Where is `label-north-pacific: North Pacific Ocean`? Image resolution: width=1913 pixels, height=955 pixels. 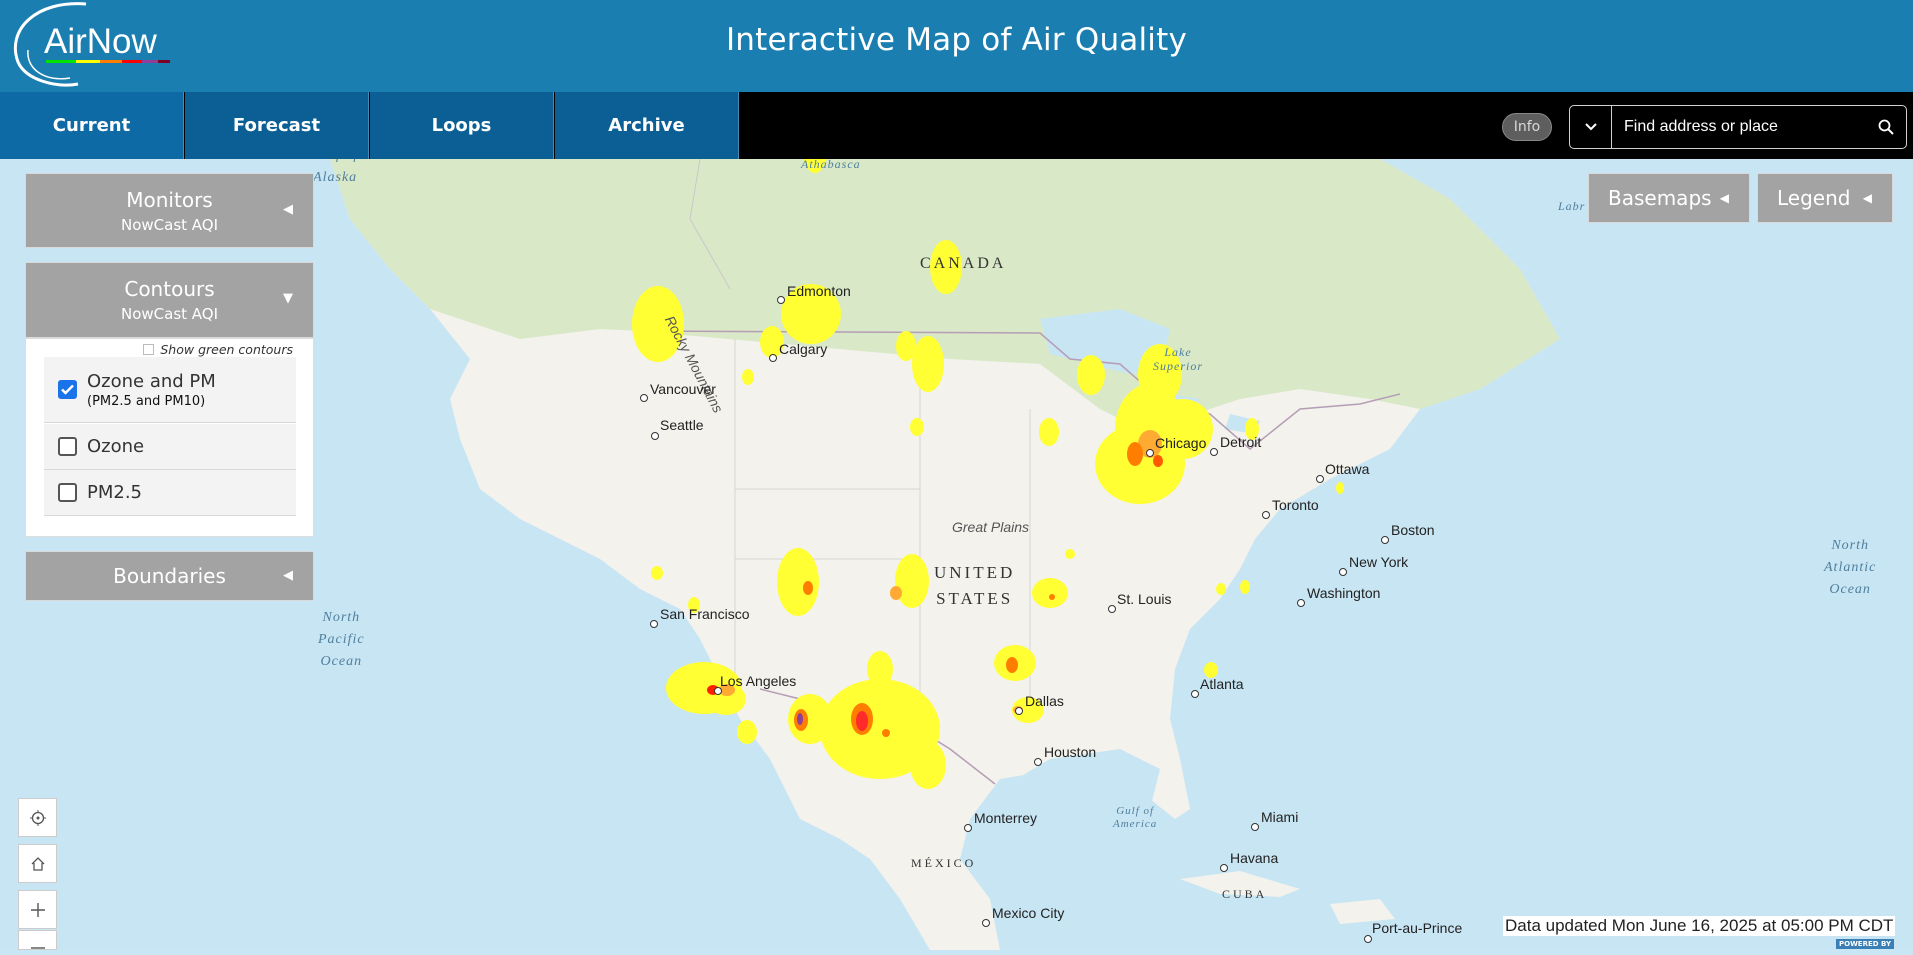 label-north-pacific: North Pacific Ocean is located at coordinates (341, 639).